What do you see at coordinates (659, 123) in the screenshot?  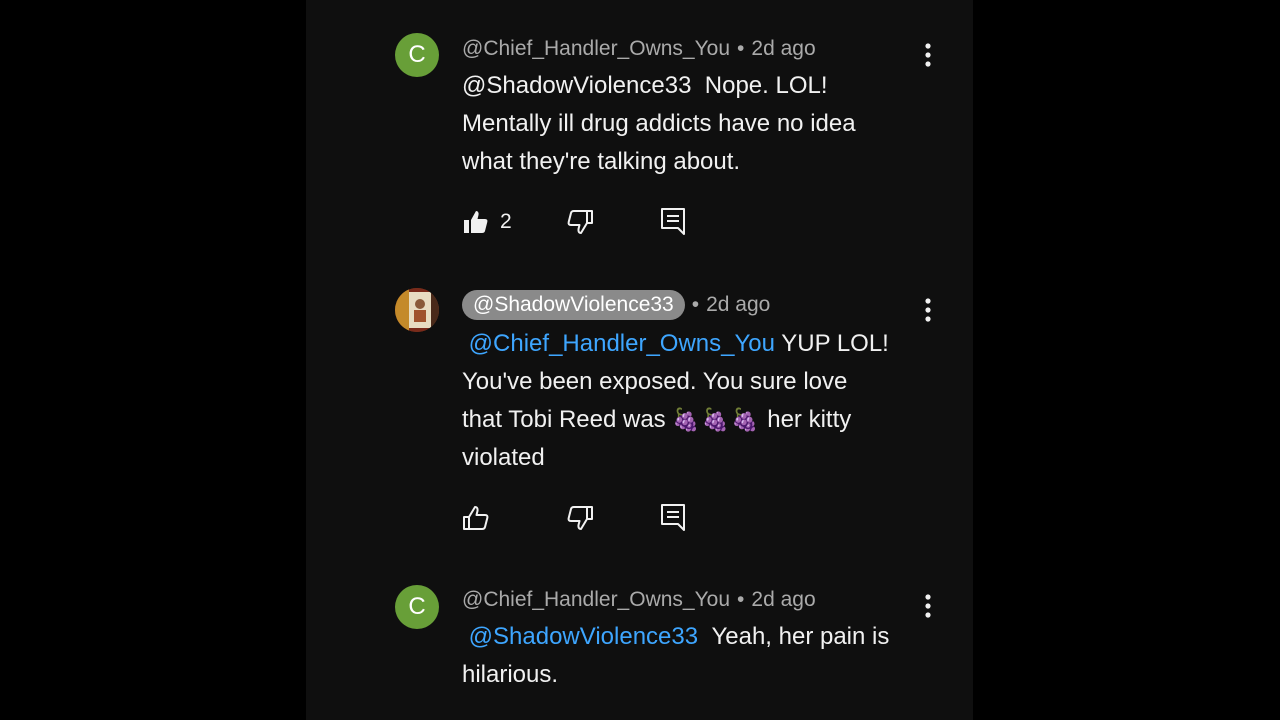 I see `comment-line: Mentally ill drug addicts have no idea` at bounding box center [659, 123].